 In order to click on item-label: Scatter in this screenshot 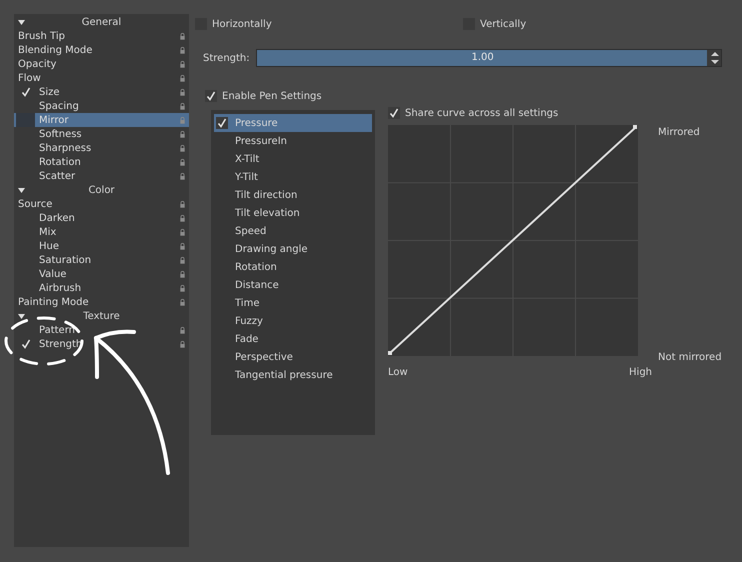, I will do `click(57, 176)`.